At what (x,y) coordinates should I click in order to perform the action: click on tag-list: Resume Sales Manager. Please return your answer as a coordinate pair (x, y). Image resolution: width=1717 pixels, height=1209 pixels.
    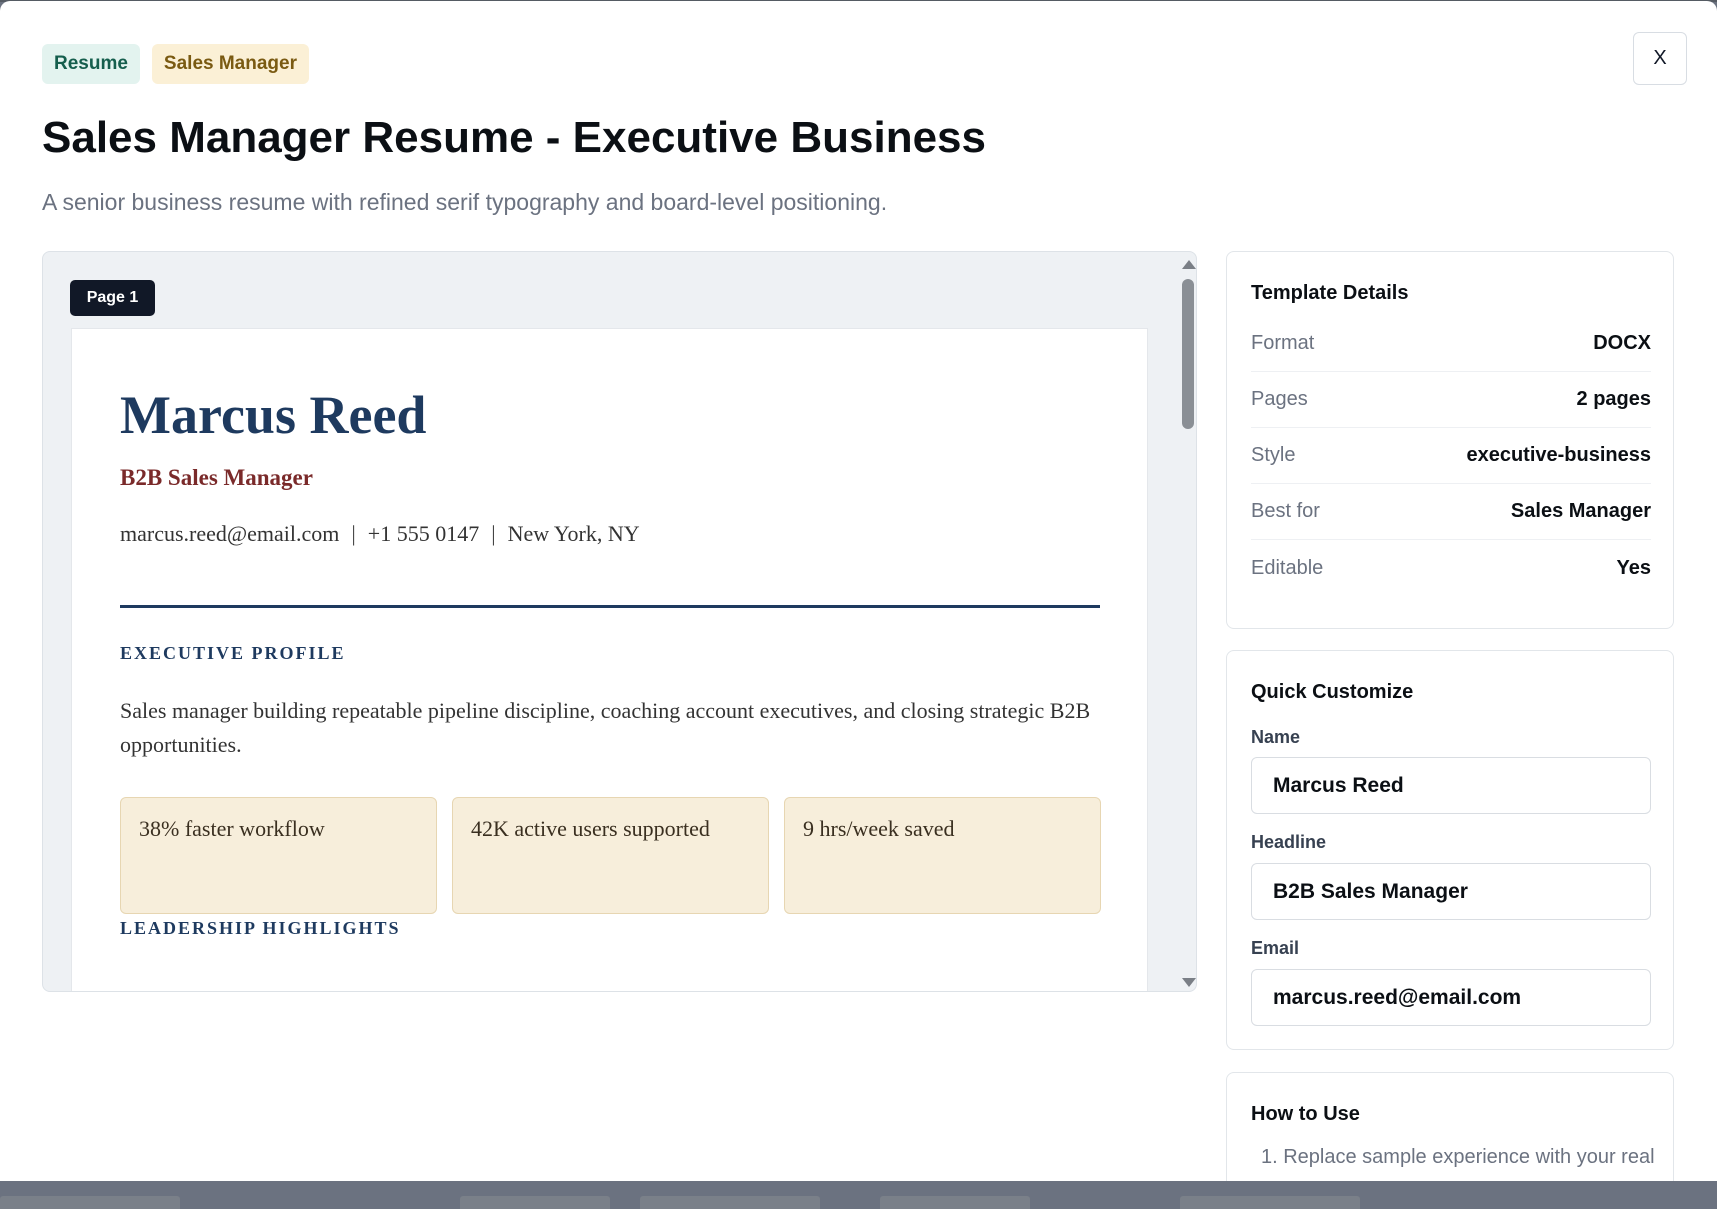
    Looking at the image, I should click on (175, 64).